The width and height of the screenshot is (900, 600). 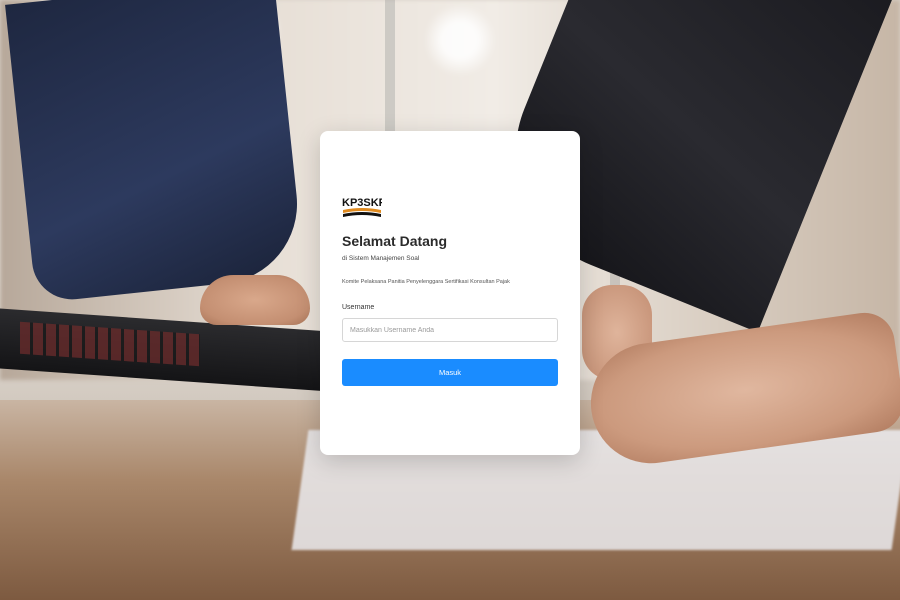 I want to click on welcome-subtitle: di Sistem Manajemen Soal, so click(x=381, y=258).